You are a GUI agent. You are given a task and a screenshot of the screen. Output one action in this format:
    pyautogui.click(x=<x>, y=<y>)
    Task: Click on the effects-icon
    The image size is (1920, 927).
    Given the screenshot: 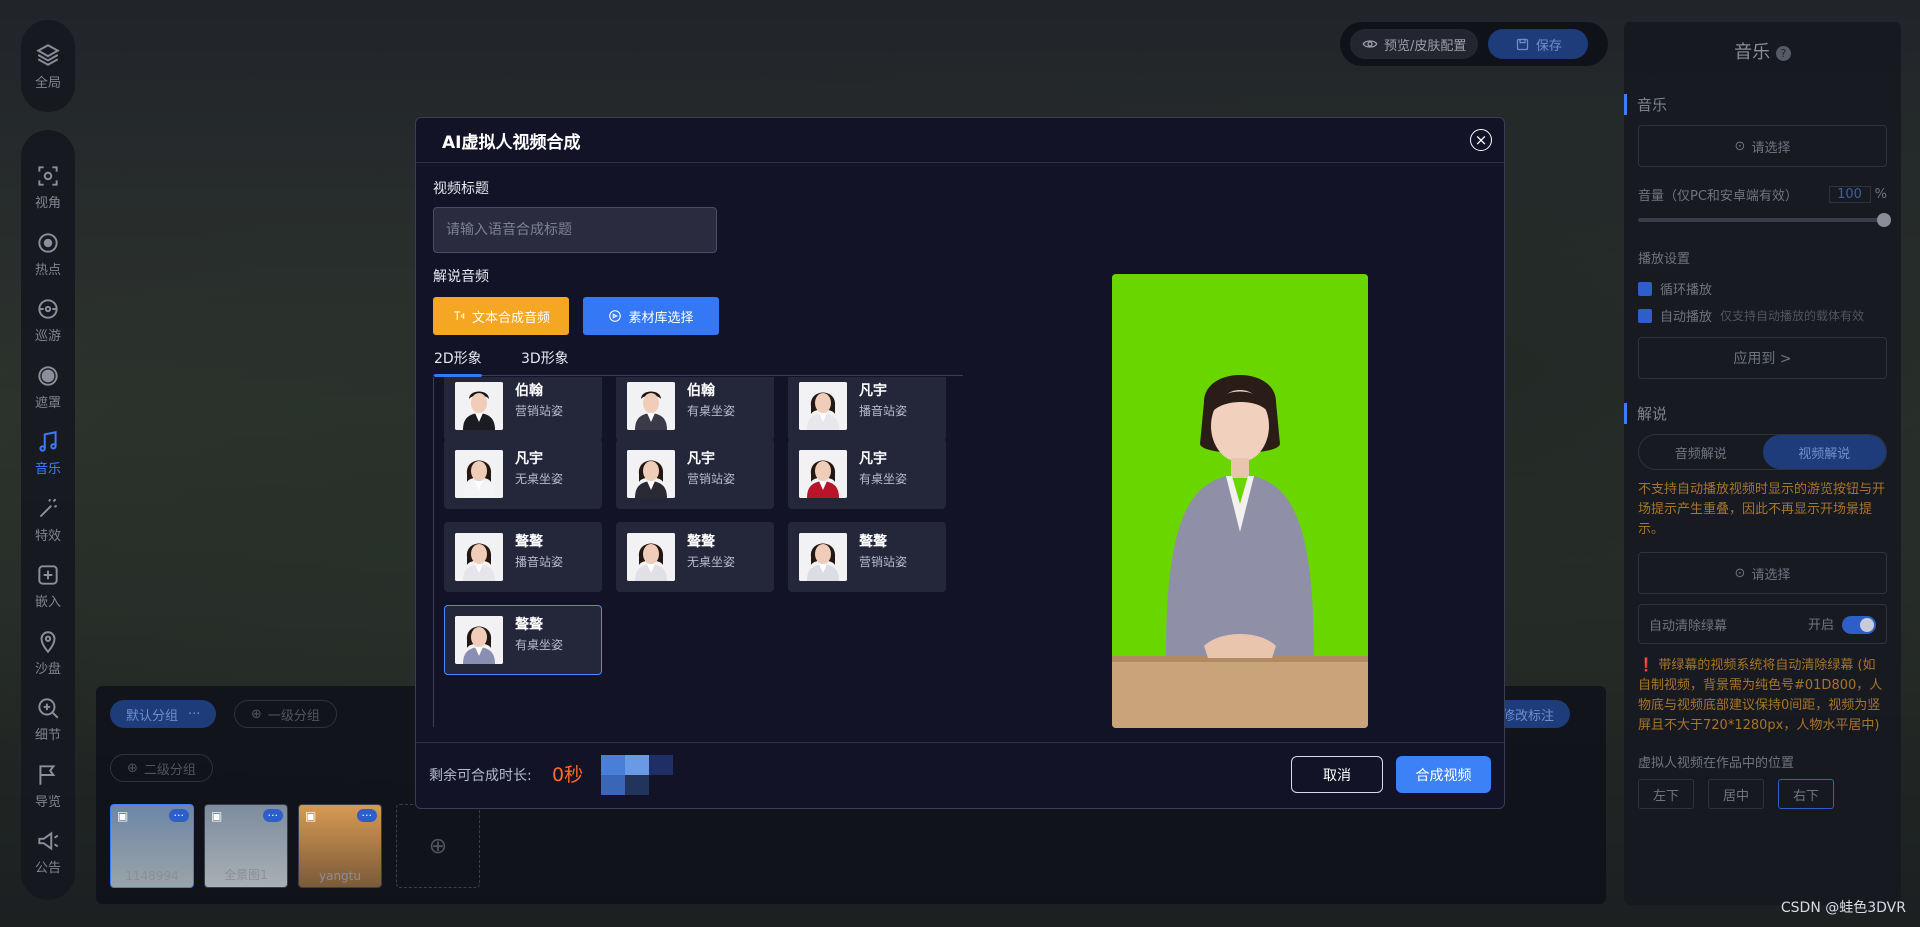 What is the action you would take?
    pyautogui.click(x=48, y=508)
    